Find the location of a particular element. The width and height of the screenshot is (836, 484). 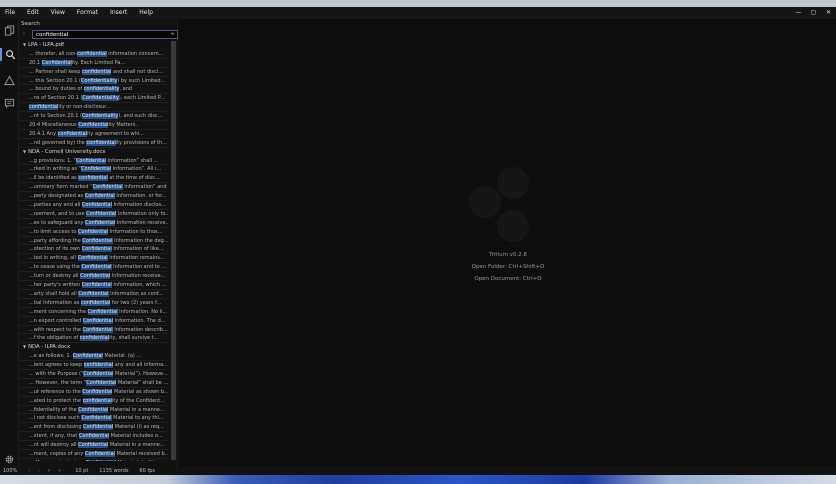

logo-circle is located at coordinates (513, 183).